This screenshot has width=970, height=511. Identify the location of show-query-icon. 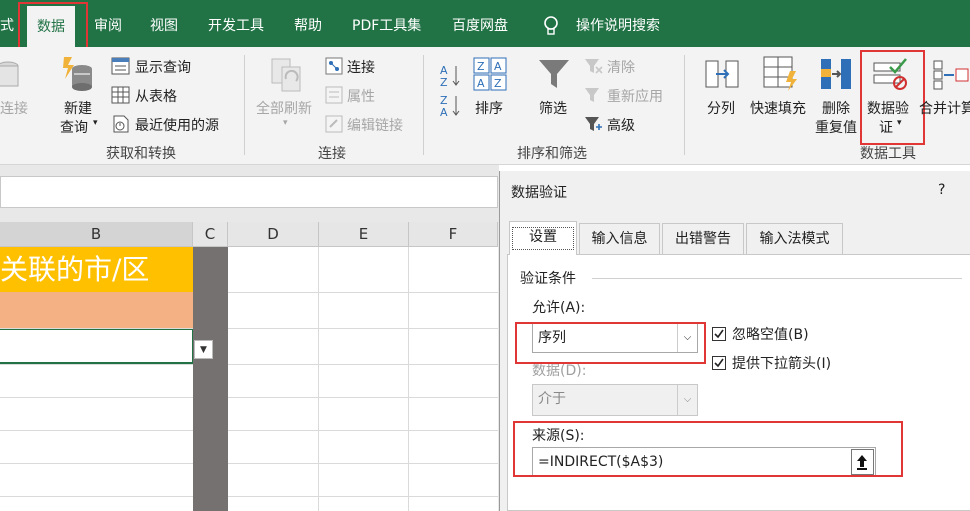
(120, 66).